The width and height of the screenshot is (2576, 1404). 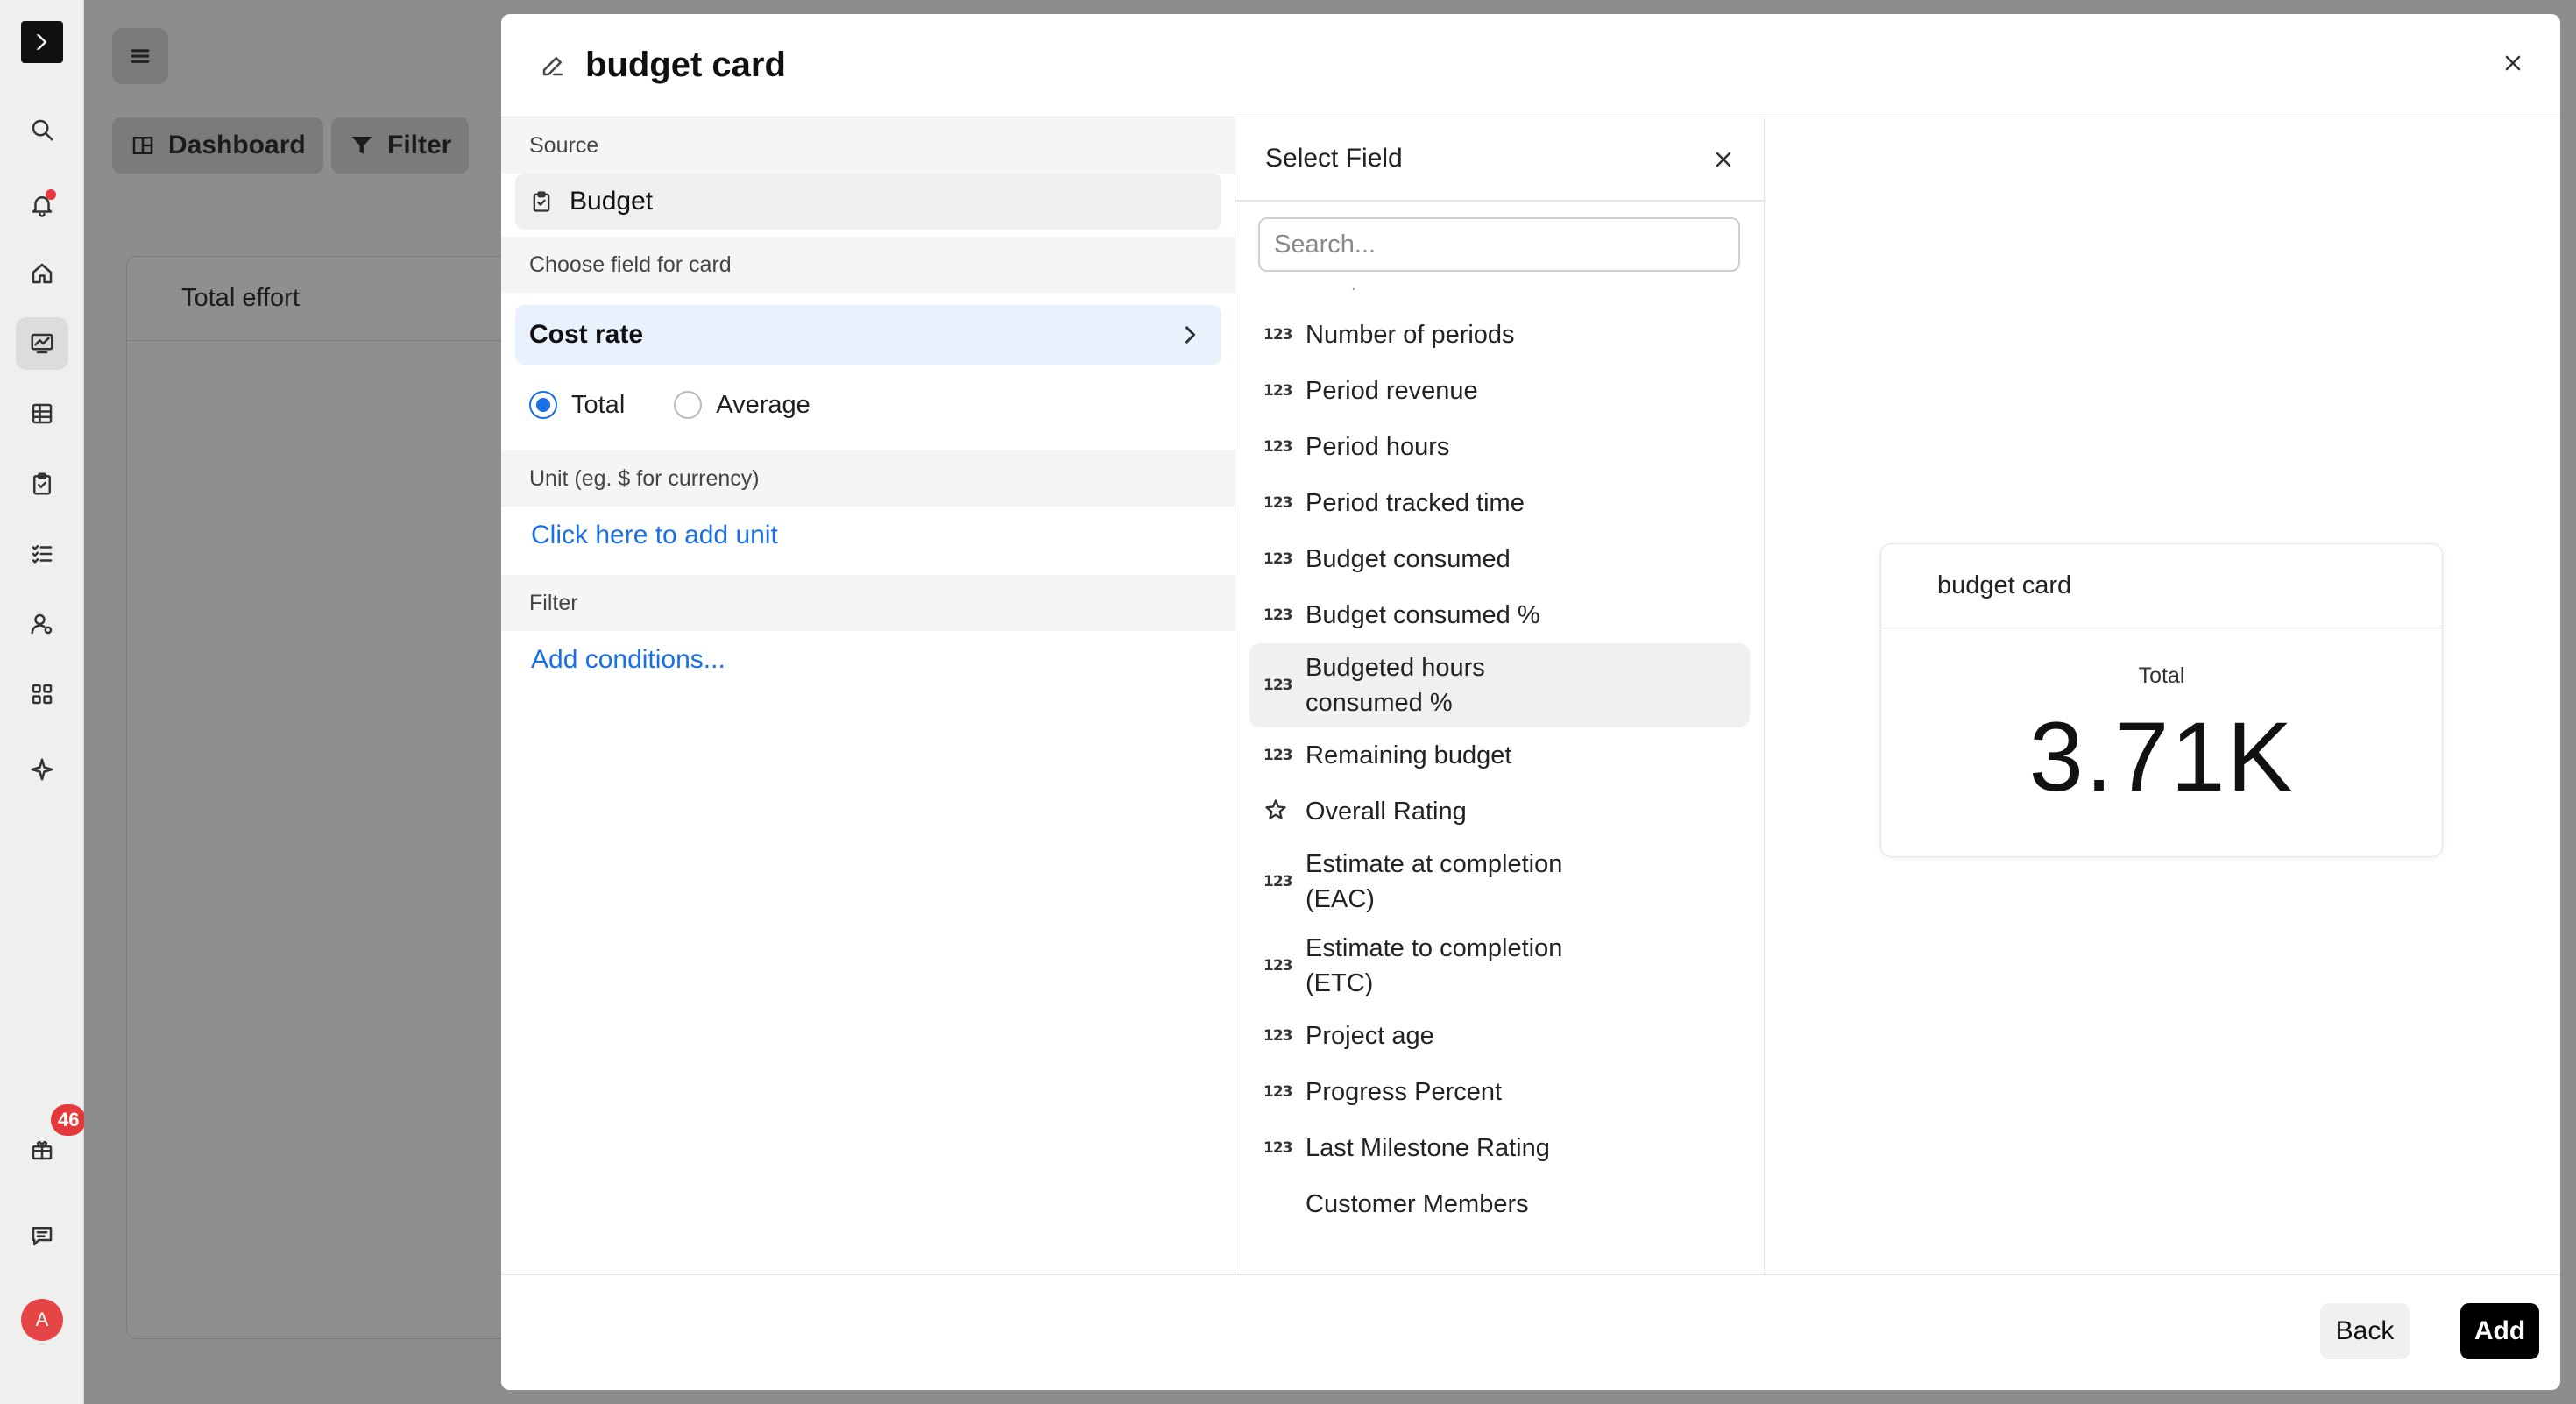 I want to click on close-icon, so click(x=2513, y=63).